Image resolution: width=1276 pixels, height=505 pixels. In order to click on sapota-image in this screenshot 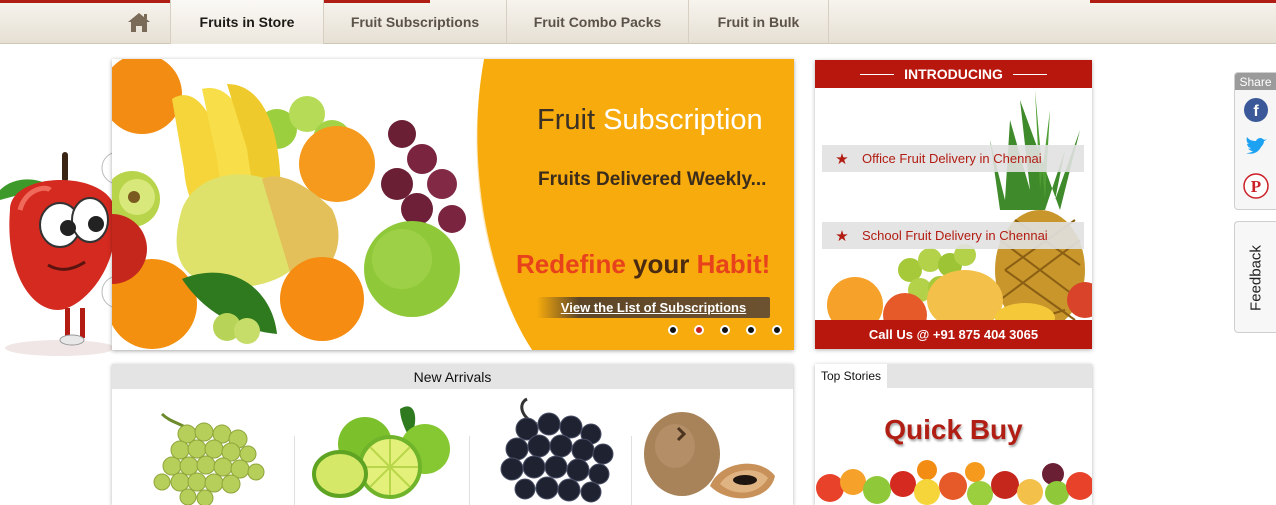, I will do `click(710, 455)`.